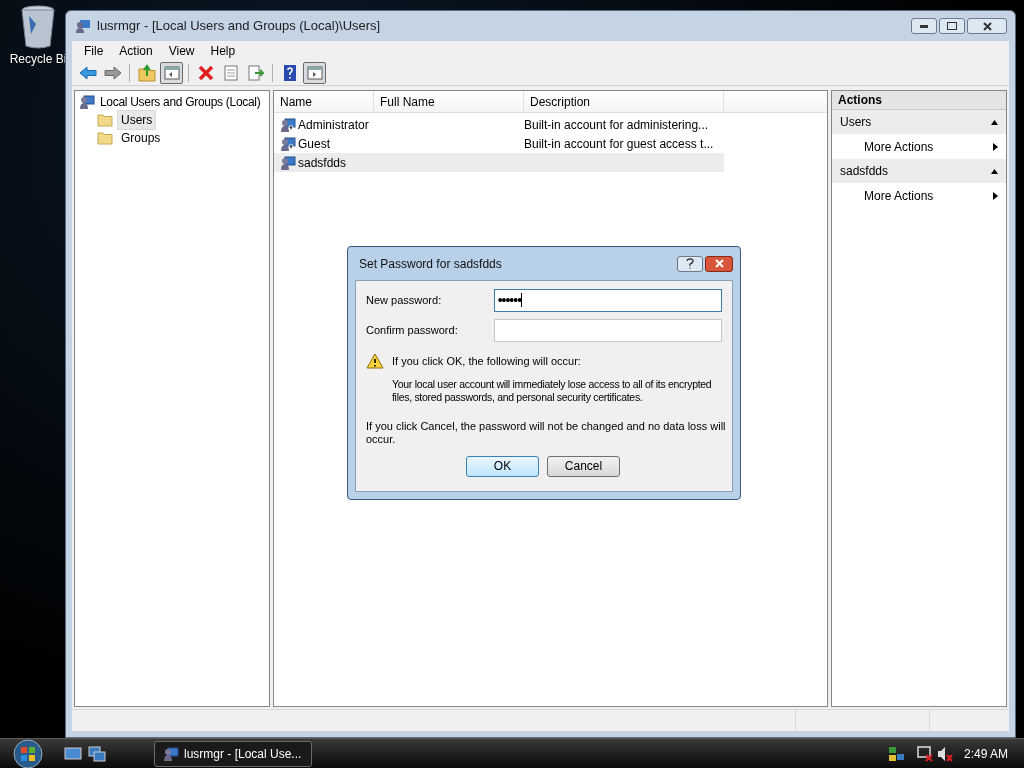 This screenshot has height=768, width=1024. What do you see at coordinates (87, 72) in the screenshot?
I see `back-icon` at bounding box center [87, 72].